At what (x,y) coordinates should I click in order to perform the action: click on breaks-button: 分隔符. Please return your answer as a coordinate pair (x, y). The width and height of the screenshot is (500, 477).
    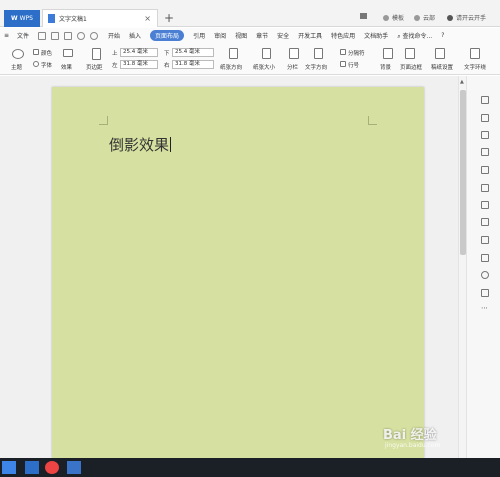
    Looking at the image, I should click on (356, 53).